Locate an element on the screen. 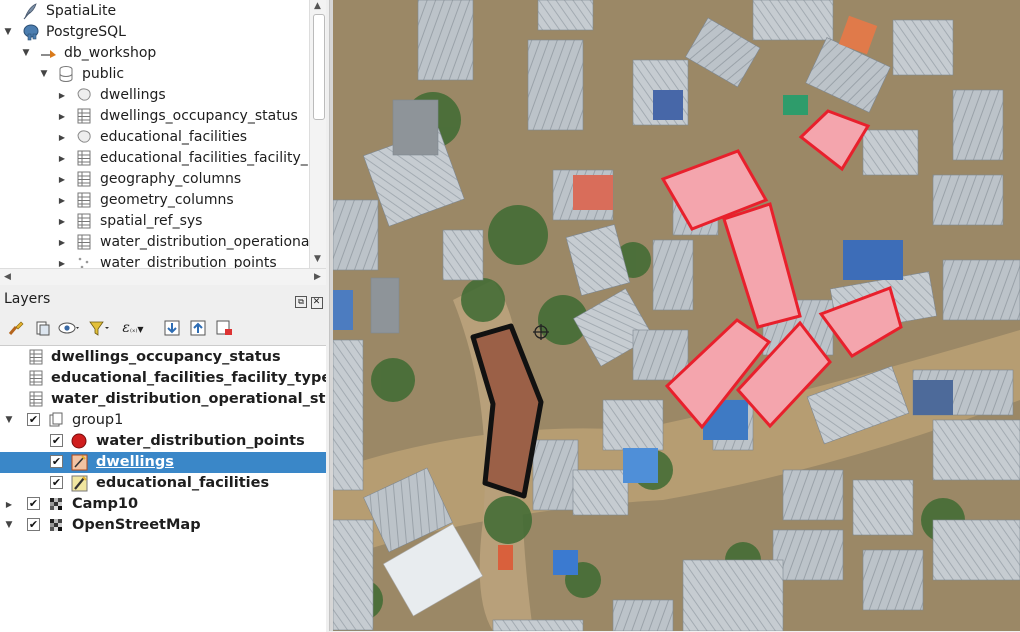  layer-dwellings-occupancy-status: dwellings_occupancy_status is located at coordinates (163, 357).